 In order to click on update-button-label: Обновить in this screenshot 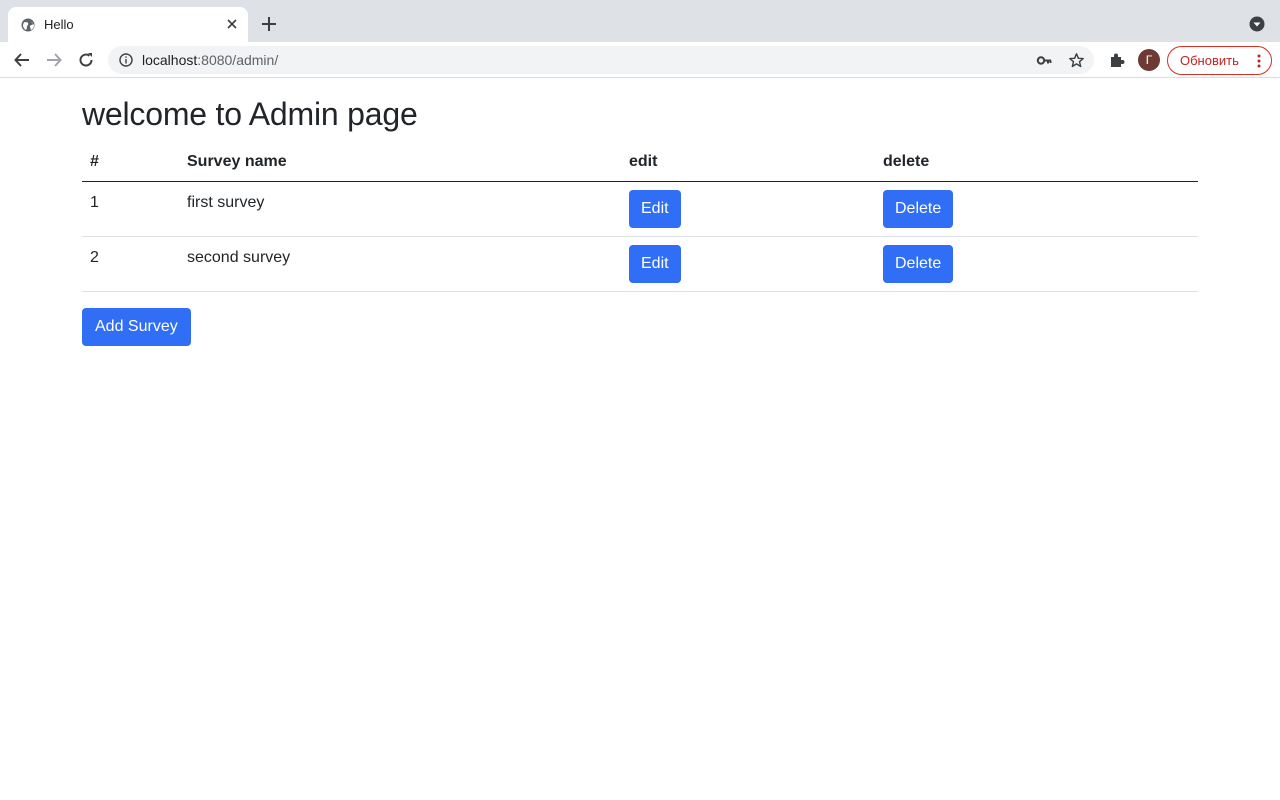, I will do `click(1209, 60)`.